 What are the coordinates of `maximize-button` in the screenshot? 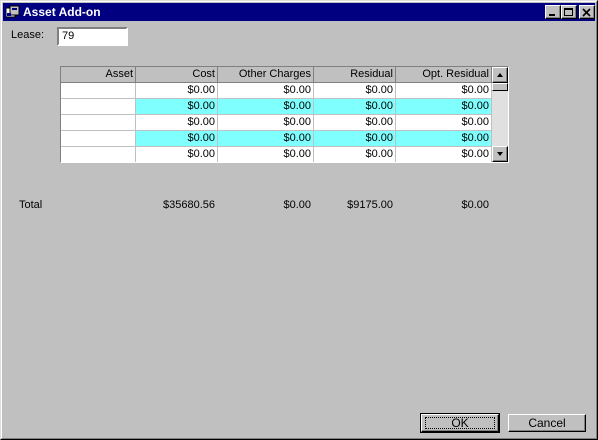 It's located at (569, 12).